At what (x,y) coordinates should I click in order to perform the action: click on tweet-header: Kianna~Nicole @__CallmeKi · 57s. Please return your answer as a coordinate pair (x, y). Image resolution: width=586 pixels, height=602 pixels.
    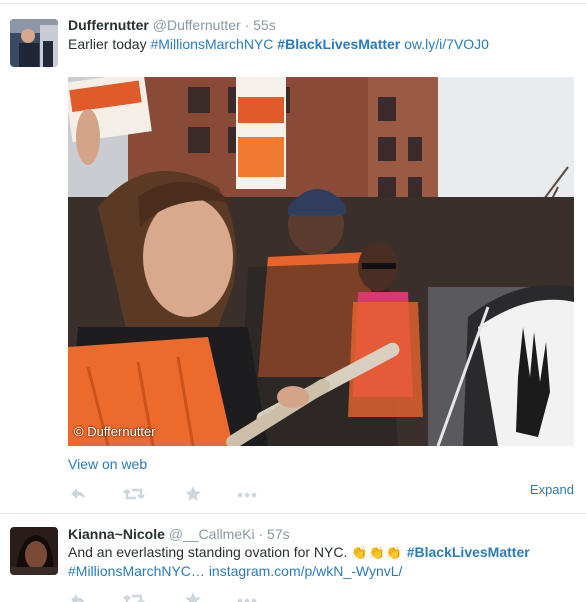
    Looking at the image, I should click on (179, 534).